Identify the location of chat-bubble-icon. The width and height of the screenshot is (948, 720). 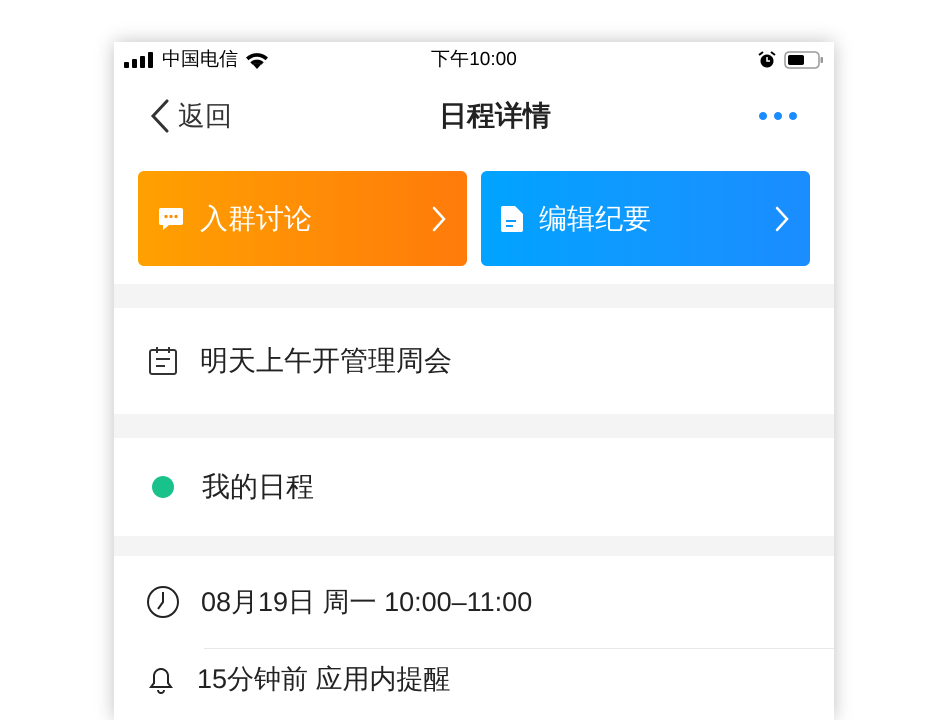
(171, 219).